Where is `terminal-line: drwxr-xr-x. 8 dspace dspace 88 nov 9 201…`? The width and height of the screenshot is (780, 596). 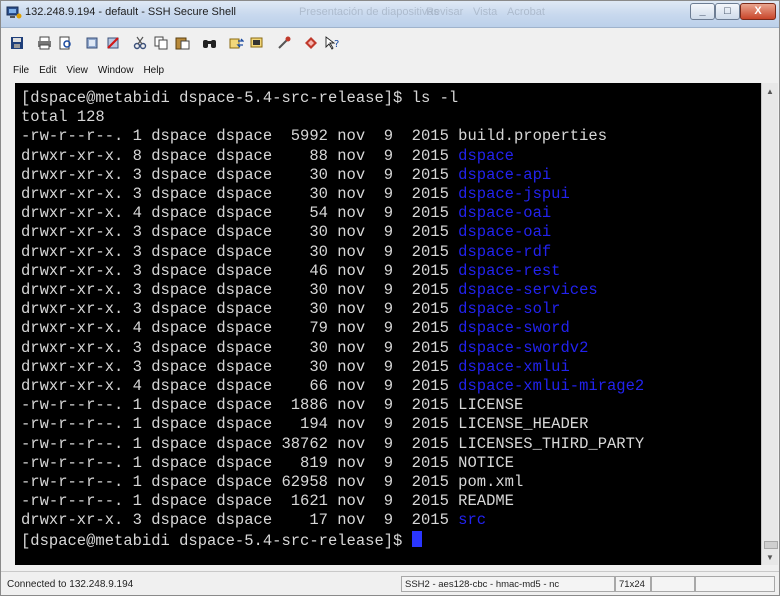 terminal-line: drwxr-xr-x. 8 dspace dspace 88 nov 9 201… is located at coordinates (267, 156).